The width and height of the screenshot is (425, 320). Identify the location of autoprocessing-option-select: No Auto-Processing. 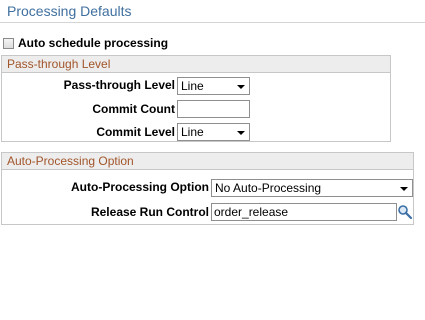
(312, 188).